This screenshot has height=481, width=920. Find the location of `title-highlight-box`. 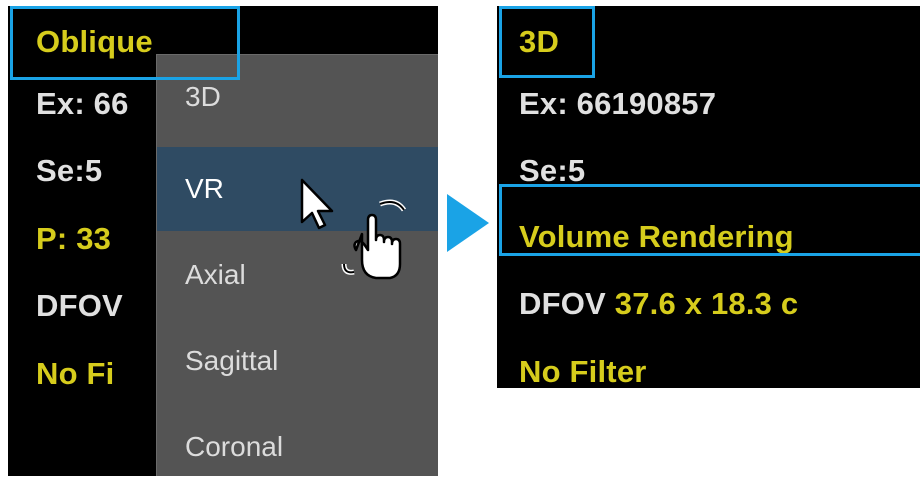

title-highlight-box is located at coordinates (125, 43).